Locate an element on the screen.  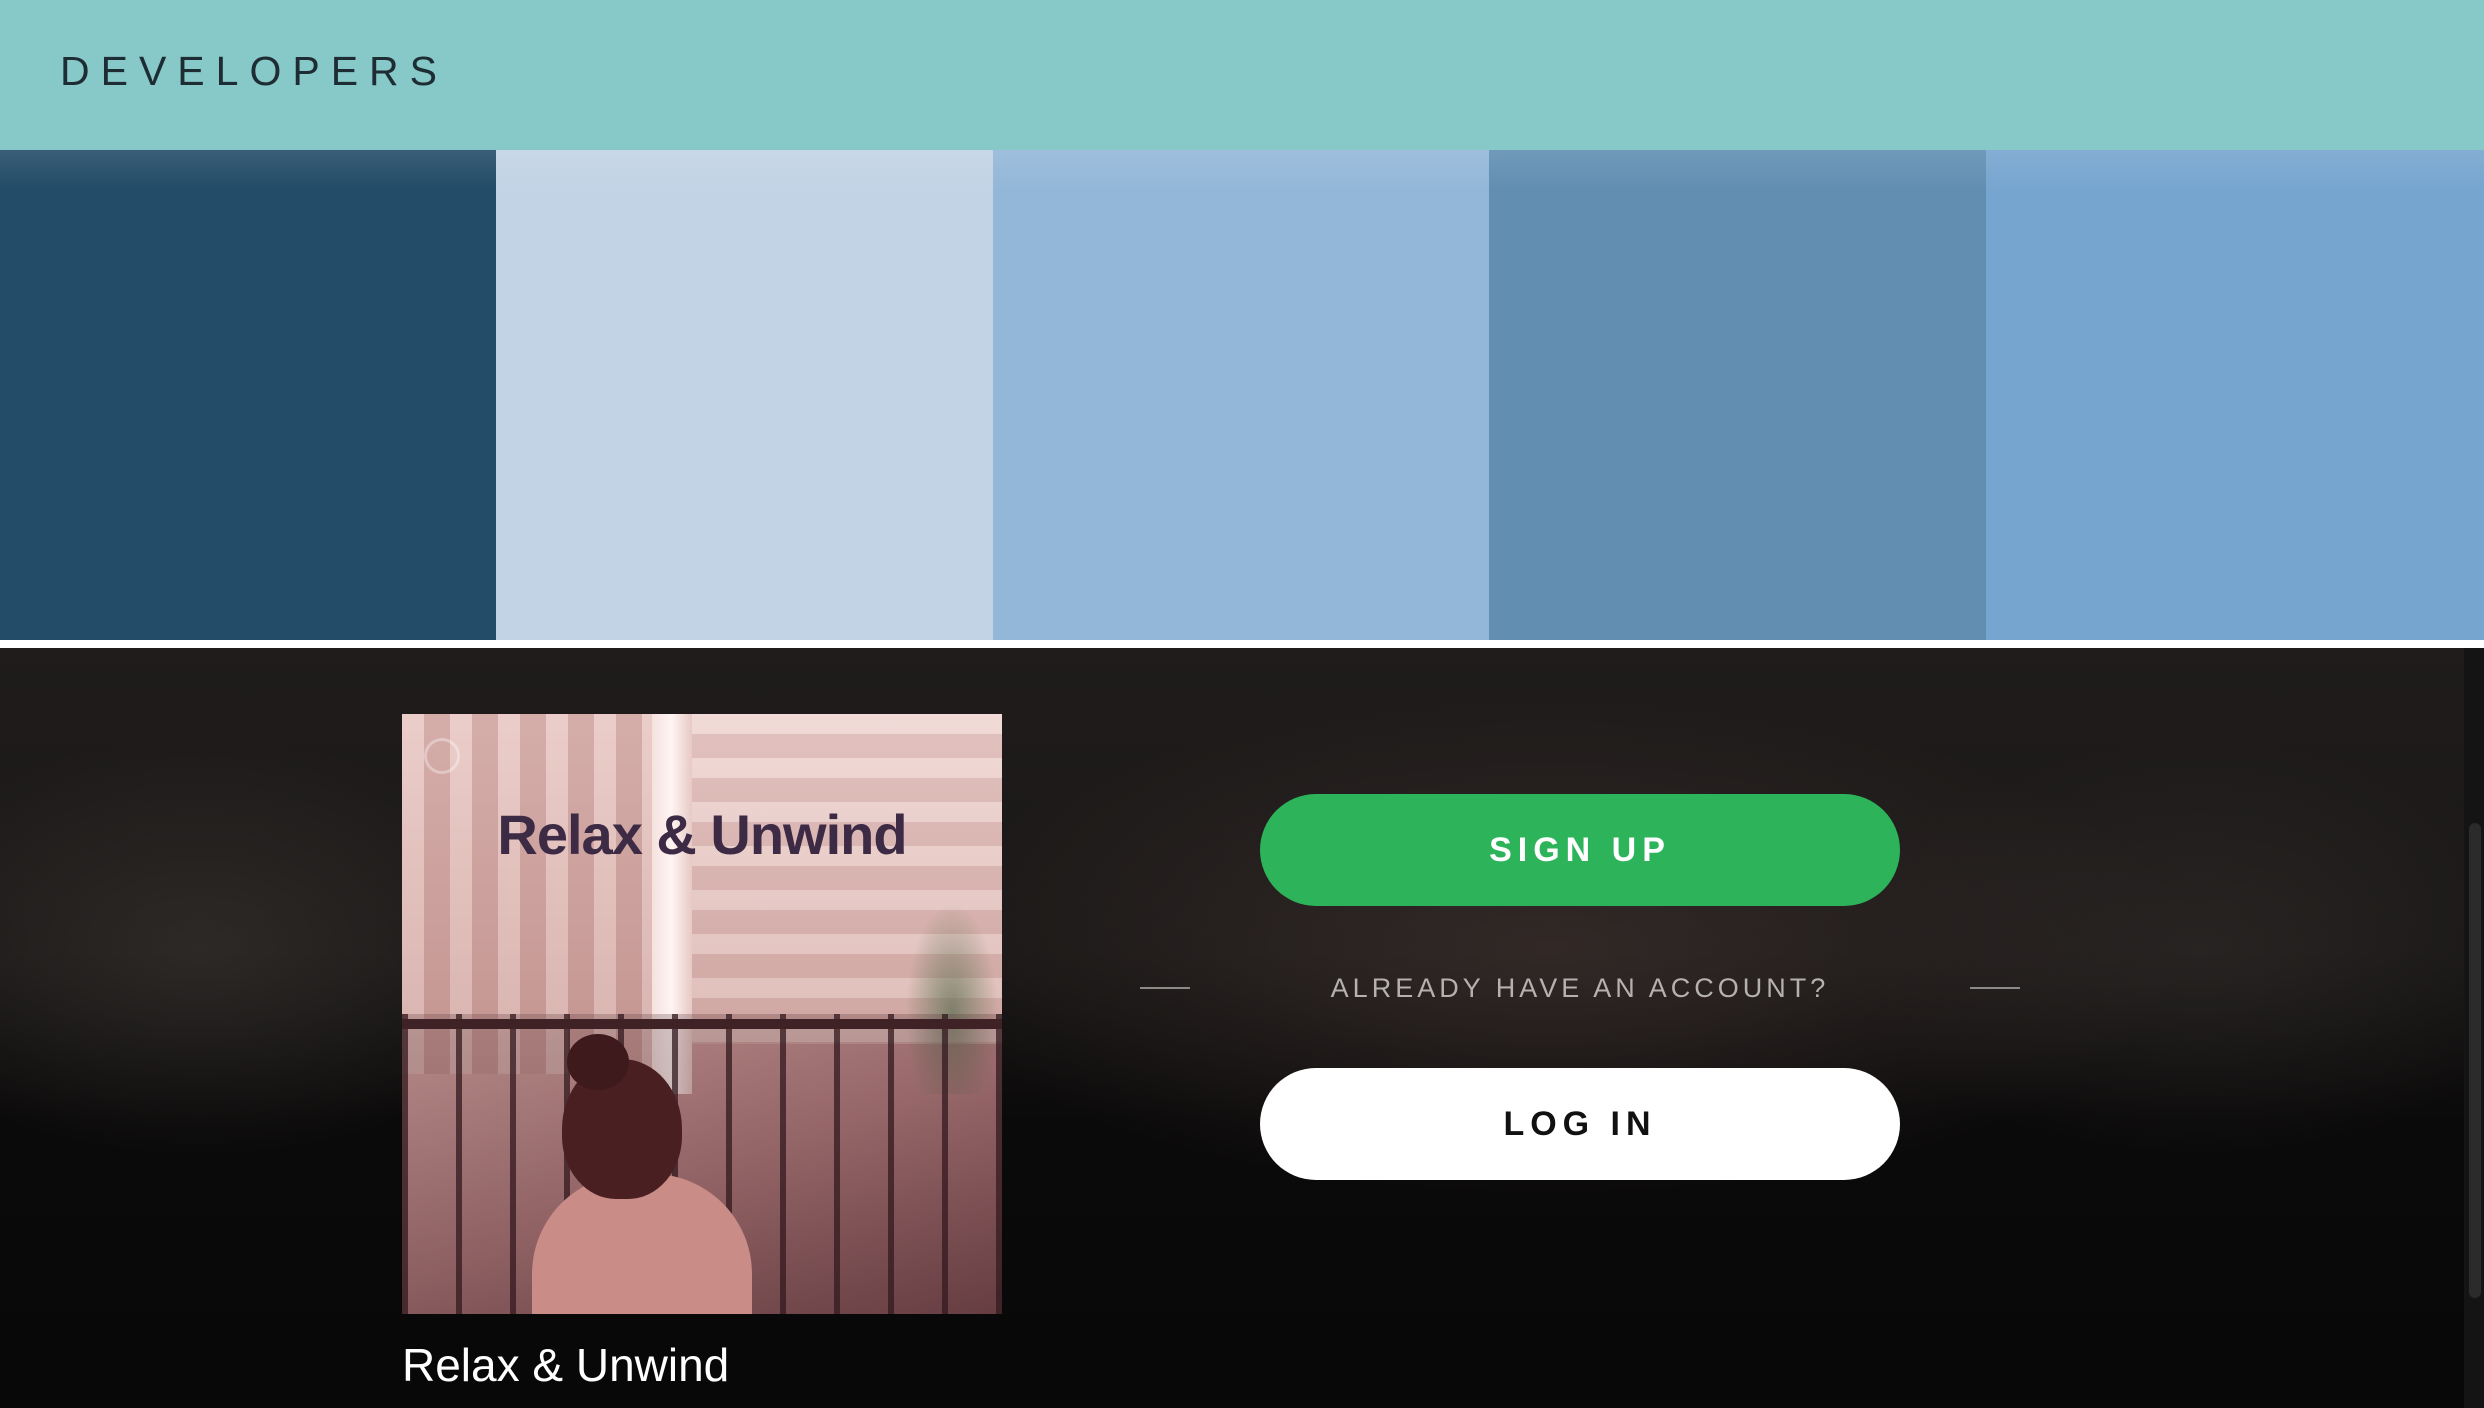
cover-title: Relax & Unwind is located at coordinates (702, 834).